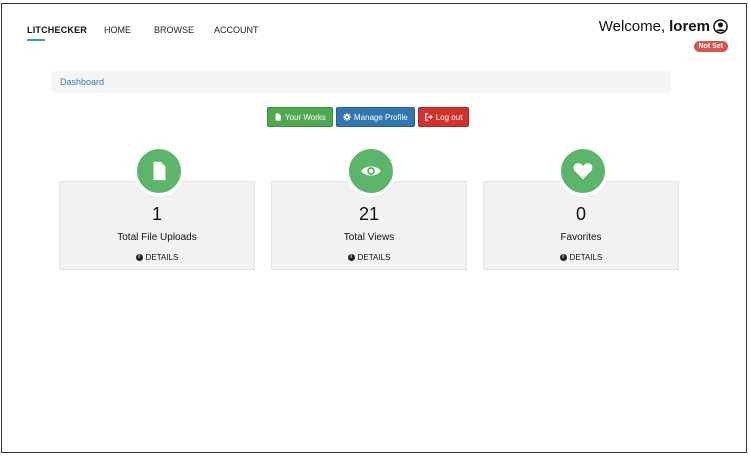 This screenshot has height=456, width=750. What do you see at coordinates (583, 171) in the screenshot?
I see `heart-icon` at bounding box center [583, 171].